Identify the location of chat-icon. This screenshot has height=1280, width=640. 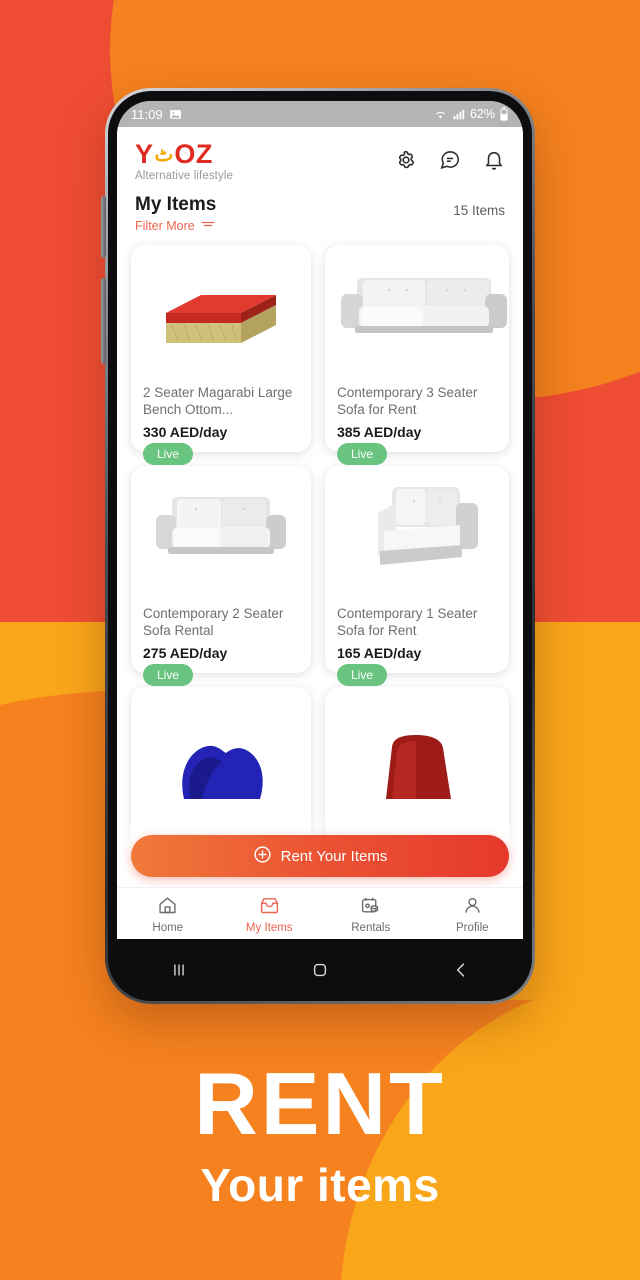
(450, 160).